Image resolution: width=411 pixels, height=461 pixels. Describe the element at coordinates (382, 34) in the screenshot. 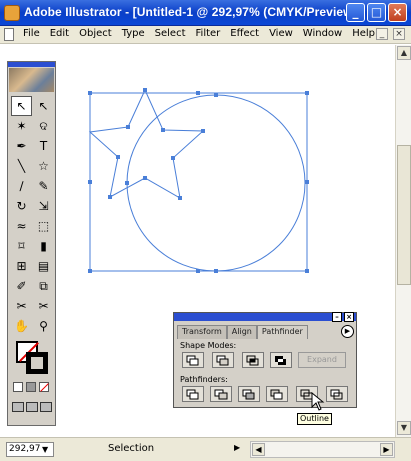

I see `document-minimize-button: _` at that location.